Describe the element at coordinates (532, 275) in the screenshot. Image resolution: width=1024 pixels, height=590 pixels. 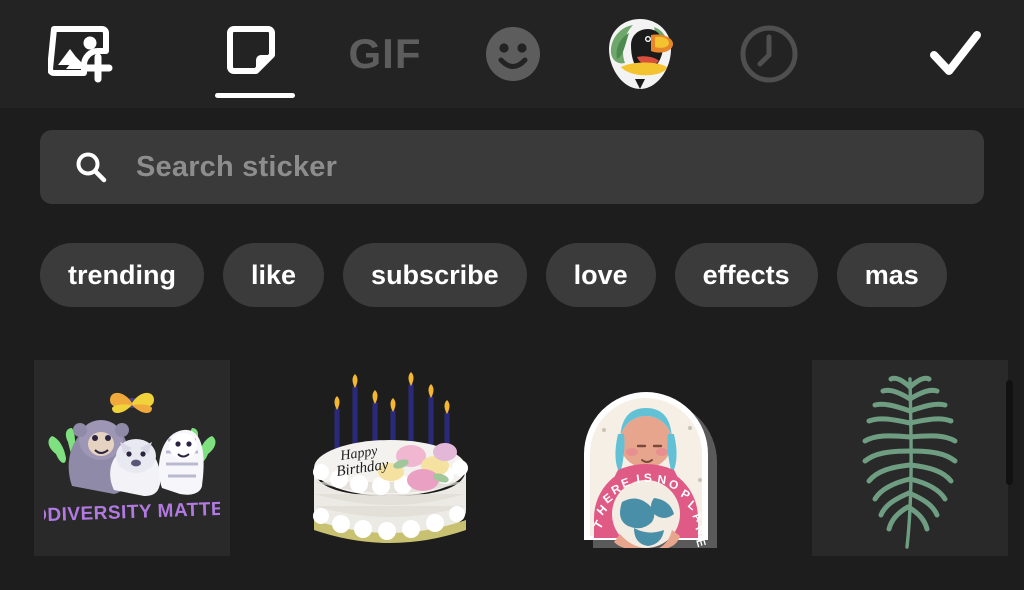
I see `category-chip-row: trending like subscribe love effects mas` at that location.